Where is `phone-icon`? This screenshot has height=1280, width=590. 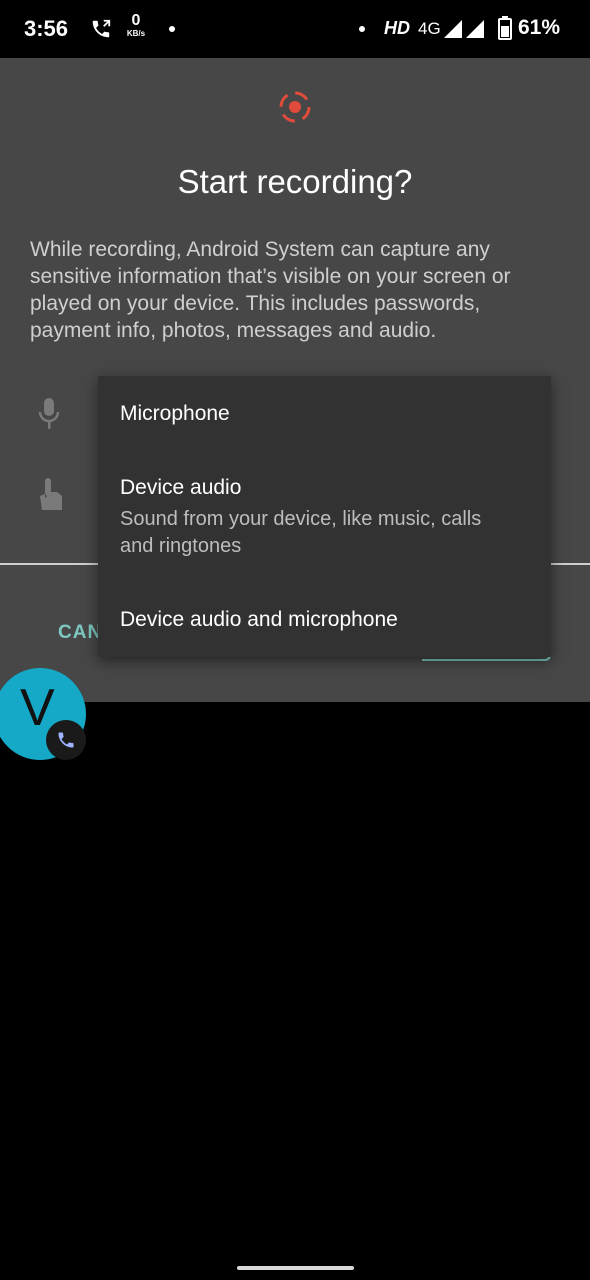
phone-icon is located at coordinates (66, 740).